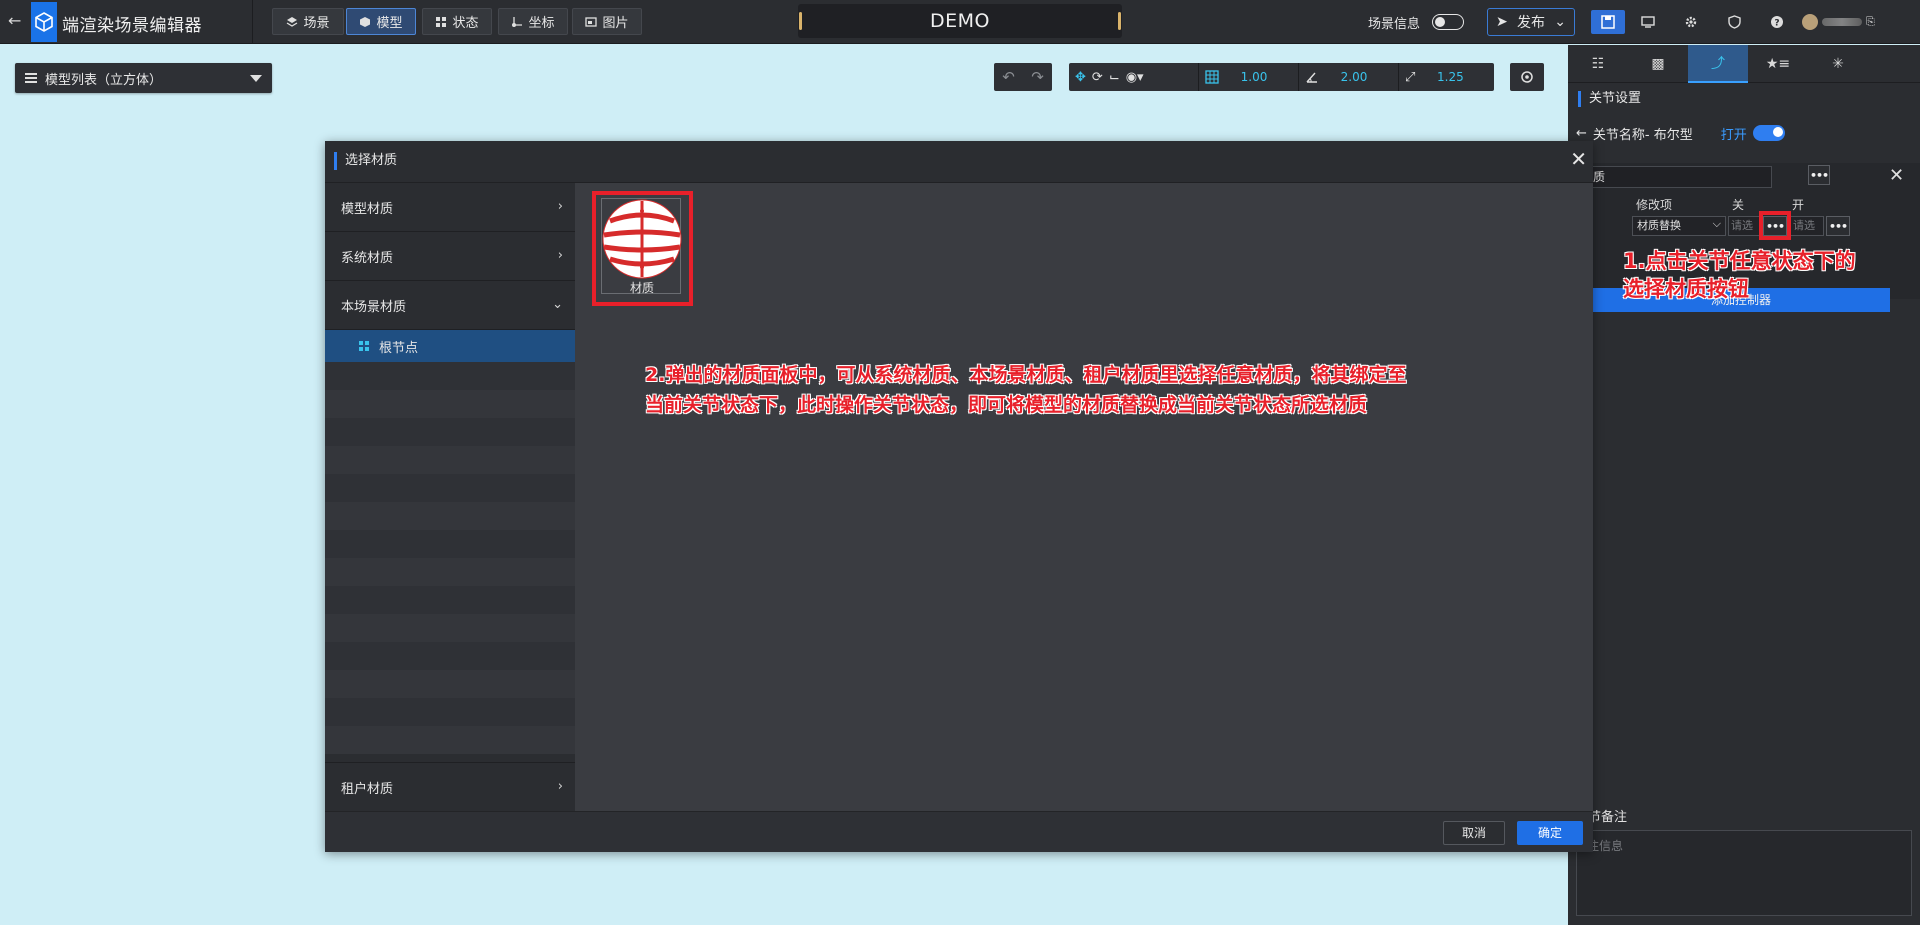 Image resolution: width=1920 pixels, height=925 pixels. Describe the element at coordinates (1410, 77) in the screenshot. I see `expand-icon: ⤢` at that location.